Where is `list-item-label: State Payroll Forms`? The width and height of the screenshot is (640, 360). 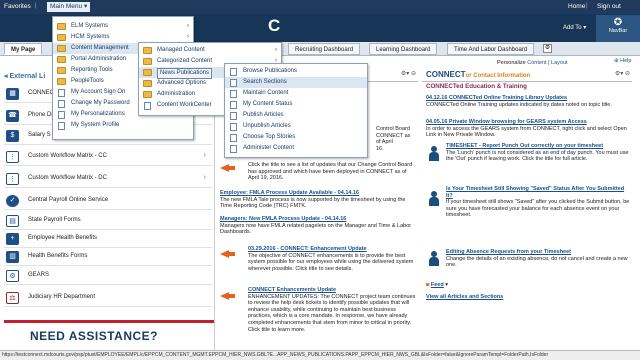 list-item-label: State Payroll Forms is located at coordinates (54, 220).